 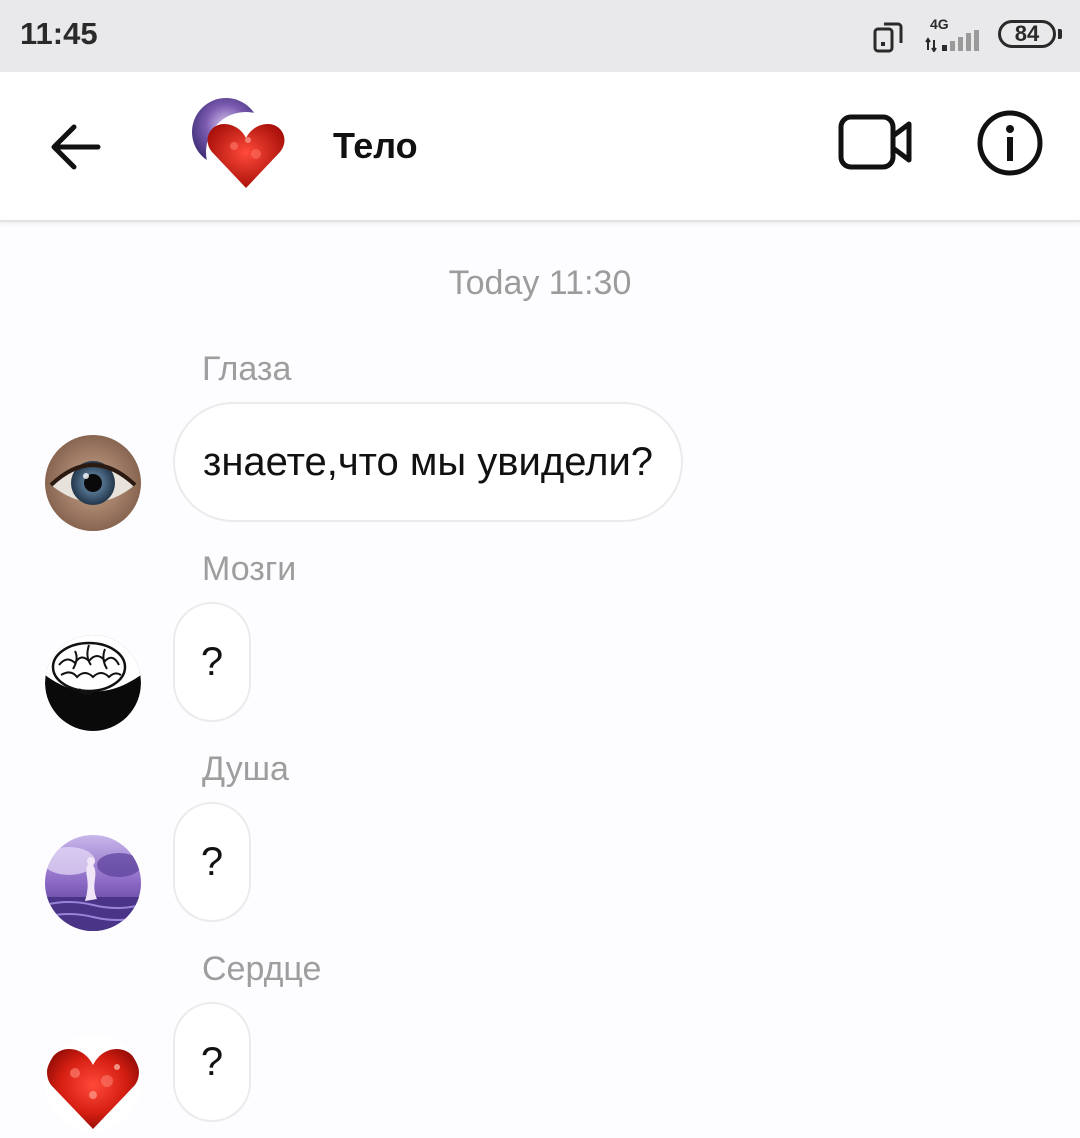 I want to click on info-icon, so click(x=1010, y=143).